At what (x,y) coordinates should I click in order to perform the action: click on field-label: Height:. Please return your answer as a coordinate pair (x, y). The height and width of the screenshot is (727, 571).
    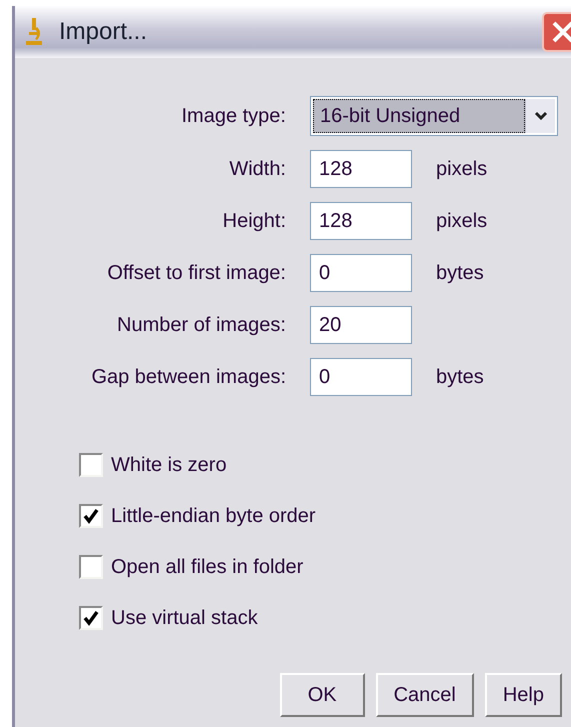
    Looking at the image, I should click on (254, 221).